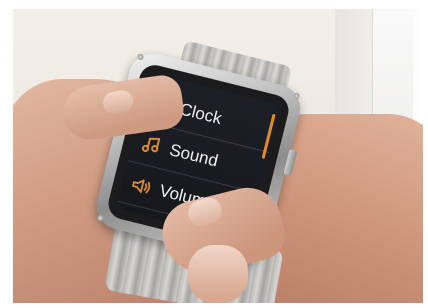  I want to click on speaker-volume-icon, so click(141, 186).